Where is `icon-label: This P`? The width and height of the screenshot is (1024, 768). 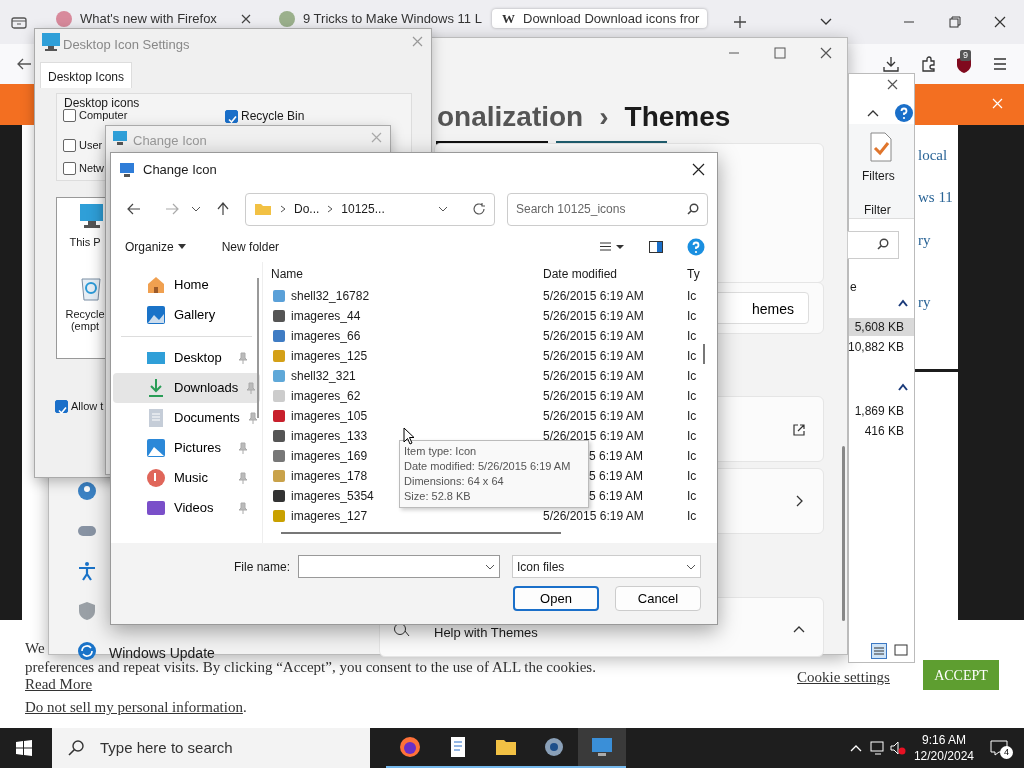 icon-label: This P is located at coordinates (85, 242).